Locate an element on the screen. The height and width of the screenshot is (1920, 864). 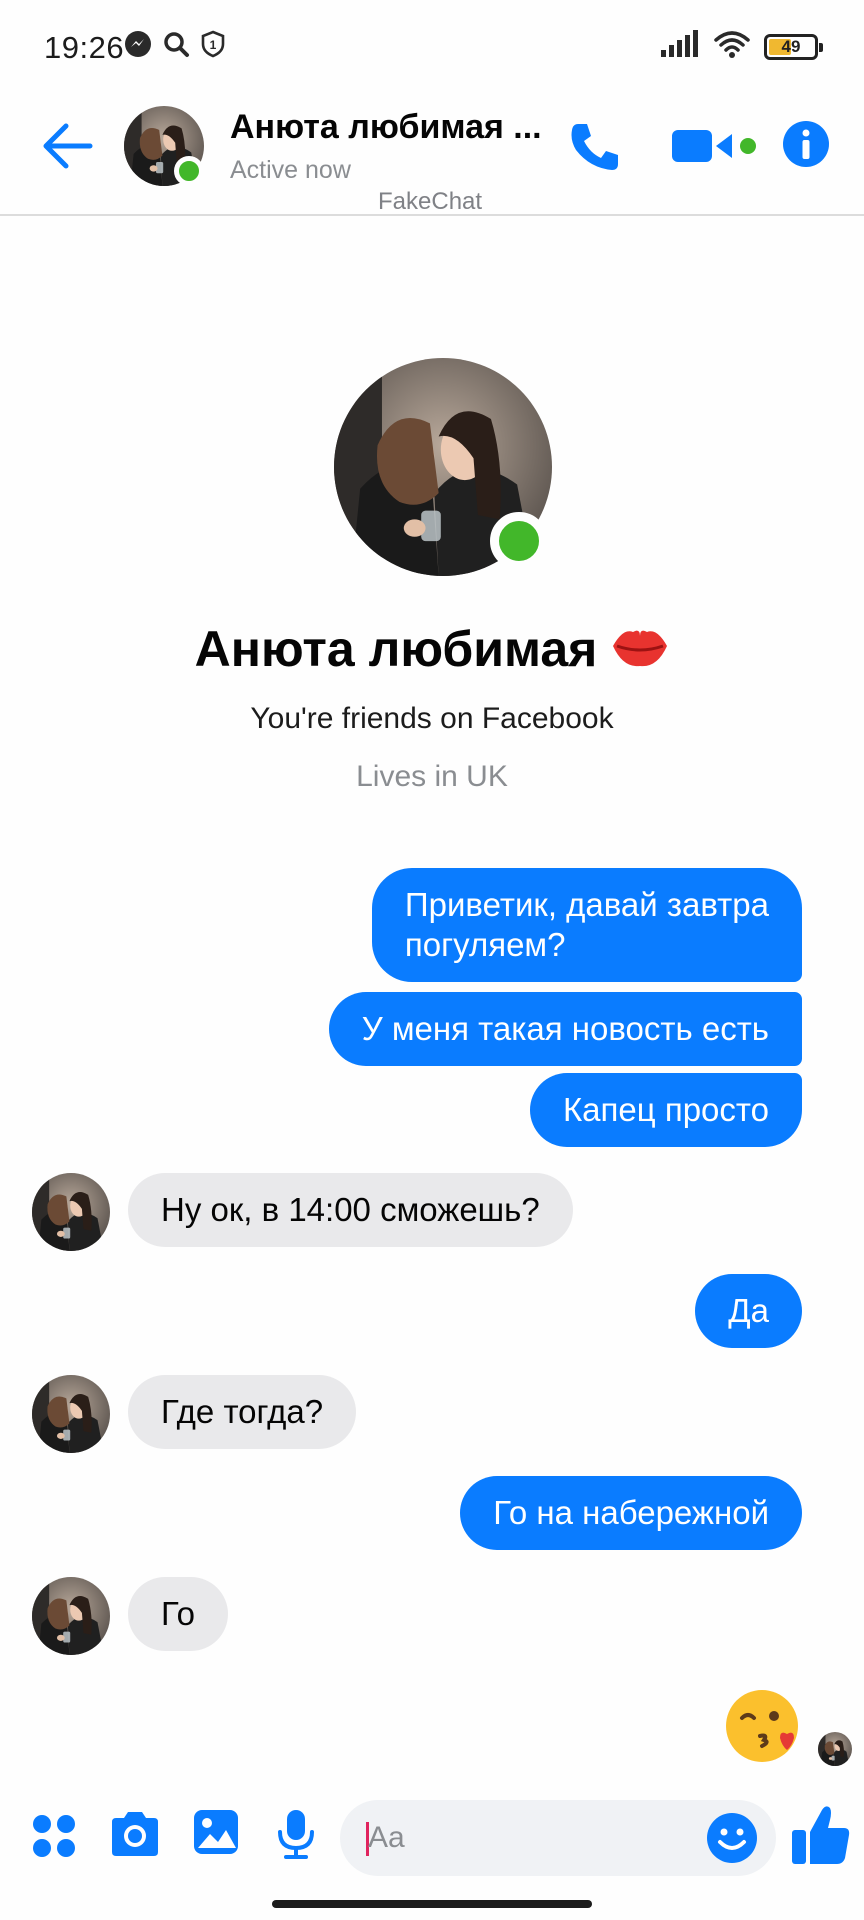
contact-status: Active now is located at coordinates (290, 170).